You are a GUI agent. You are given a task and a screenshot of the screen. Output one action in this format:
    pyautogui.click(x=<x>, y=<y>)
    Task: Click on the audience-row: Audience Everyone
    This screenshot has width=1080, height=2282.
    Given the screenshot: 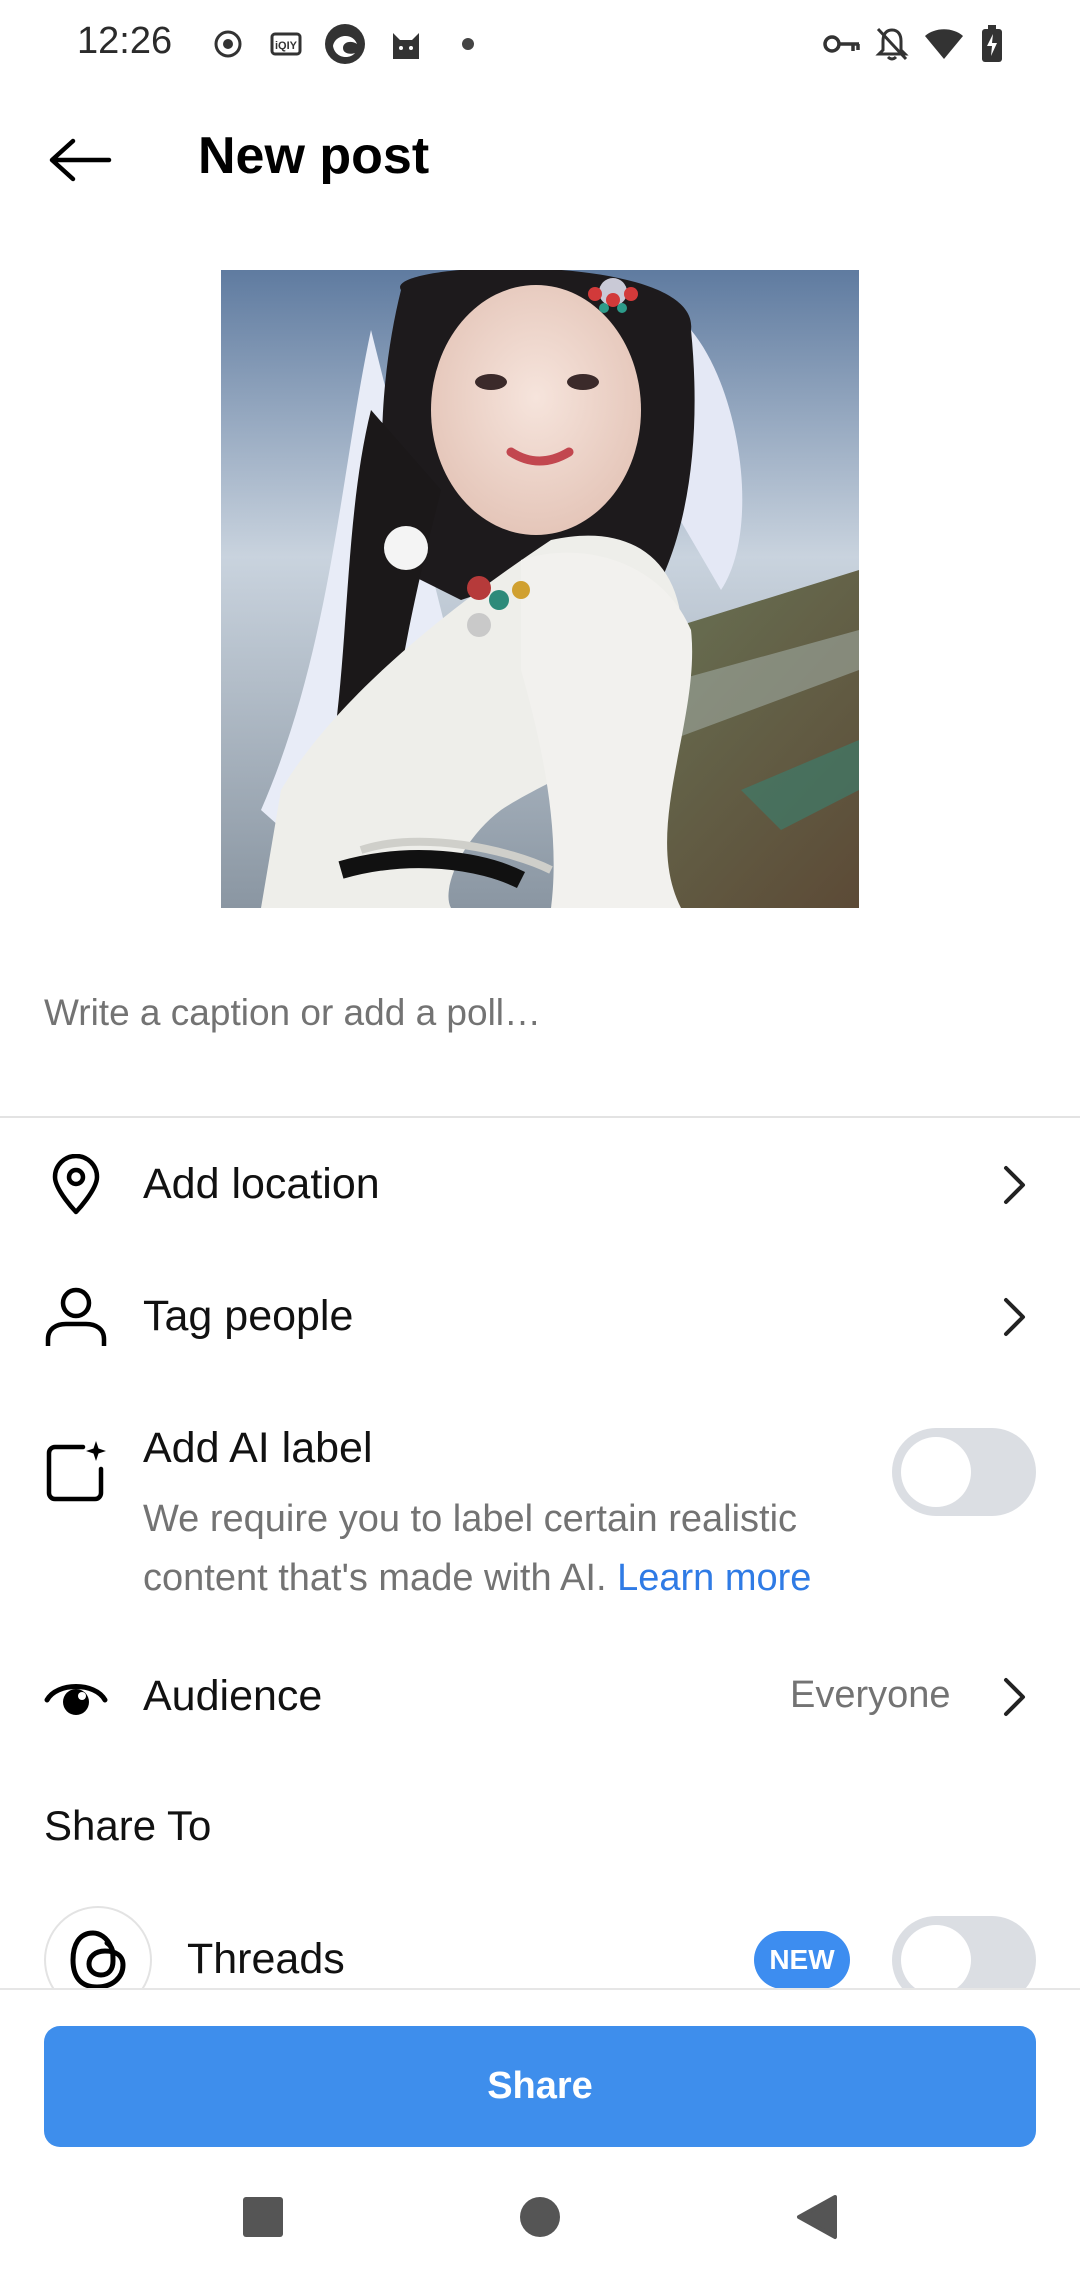 What is the action you would take?
    pyautogui.click(x=540, y=1697)
    